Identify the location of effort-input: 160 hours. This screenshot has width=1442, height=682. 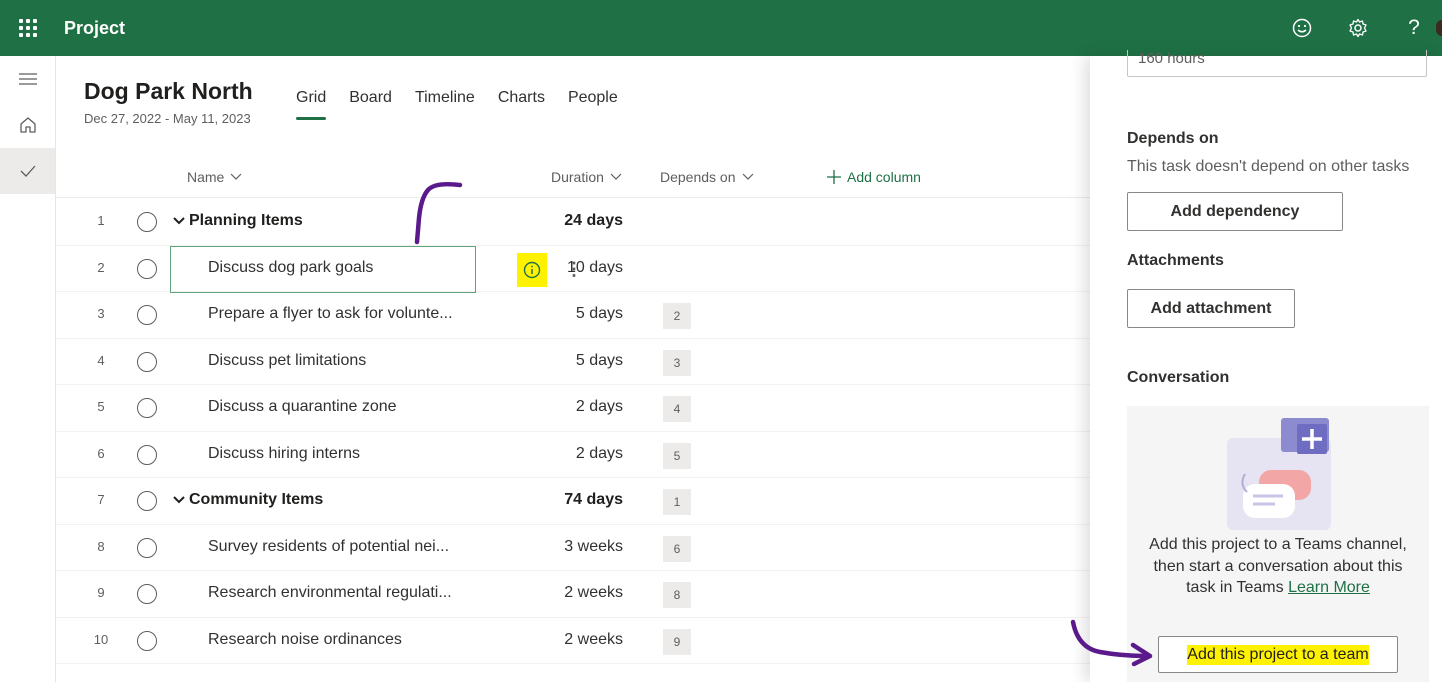
(1277, 63).